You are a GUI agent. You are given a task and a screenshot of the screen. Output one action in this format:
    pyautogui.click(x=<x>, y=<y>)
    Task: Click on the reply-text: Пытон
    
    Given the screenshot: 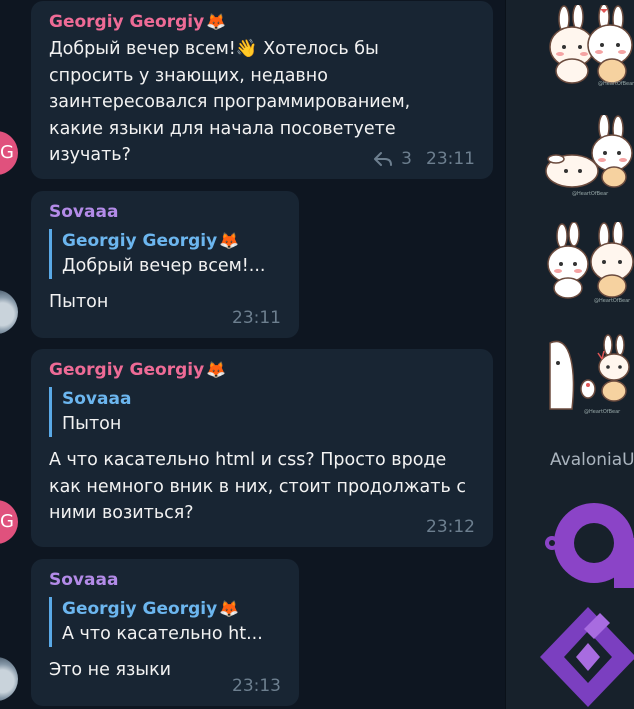 What is the action you would take?
    pyautogui.click(x=92, y=424)
    